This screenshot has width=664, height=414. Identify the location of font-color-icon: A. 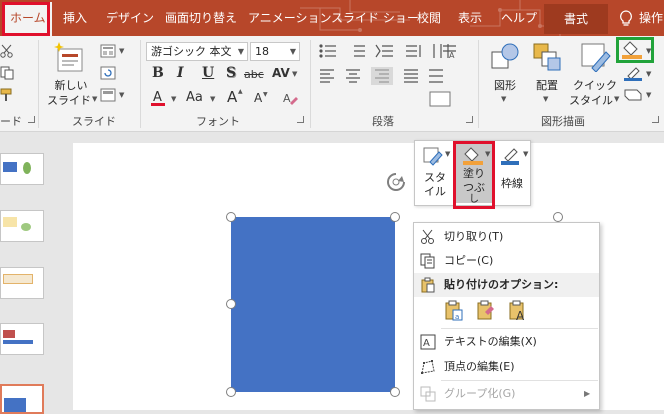
(158, 98).